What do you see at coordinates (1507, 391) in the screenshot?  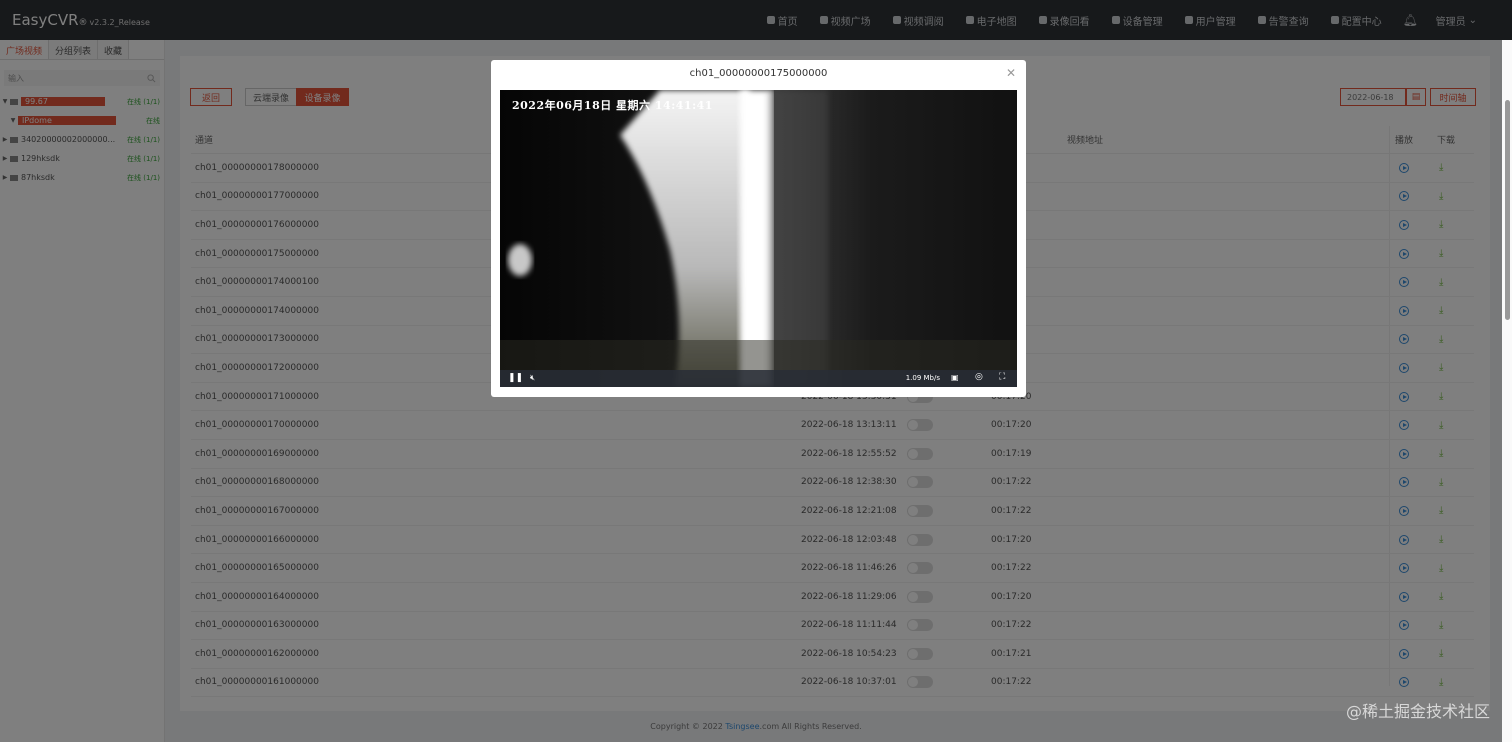 I see `page-scrollbar` at bounding box center [1507, 391].